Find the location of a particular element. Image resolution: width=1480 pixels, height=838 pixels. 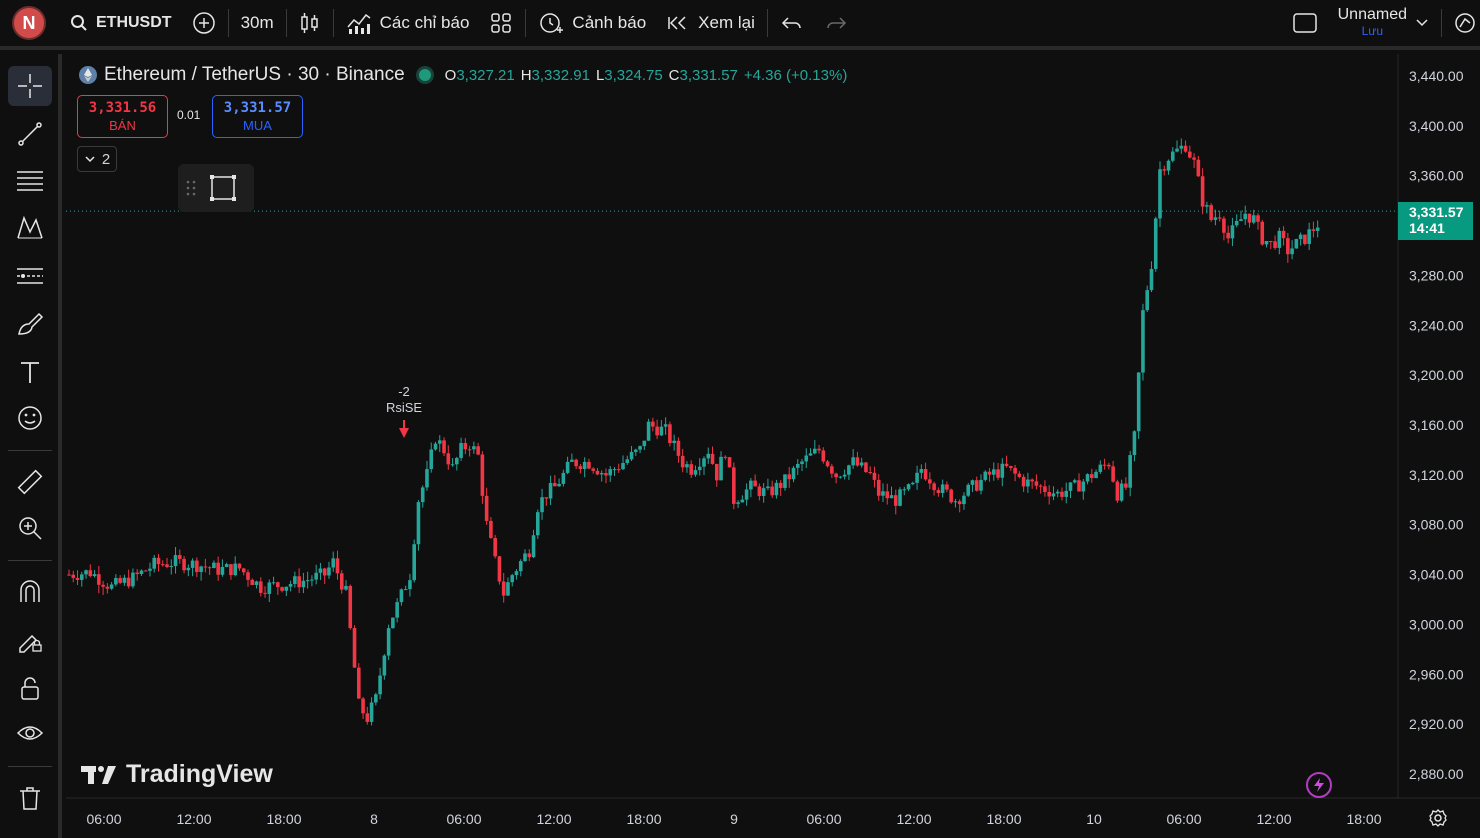

market-status-dot is located at coordinates (424, 75).